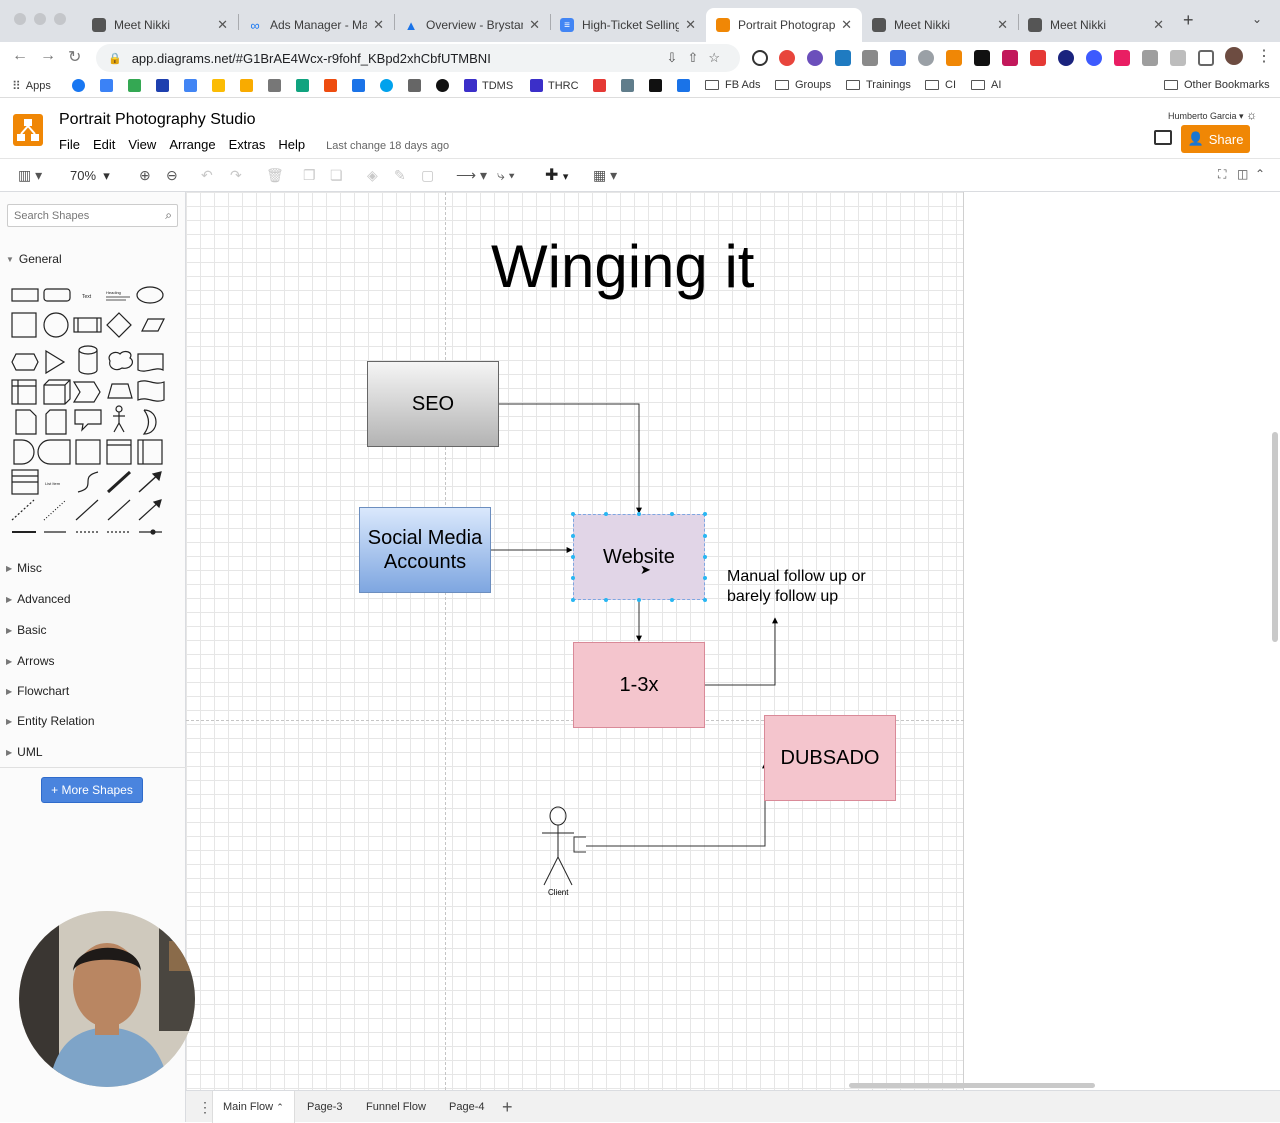 Image resolution: width=1280 pixels, height=1123 pixels. Describe the element at coordinates (24, 752) in the screenshot. I see `section-uml: ▶ UML` at that location.